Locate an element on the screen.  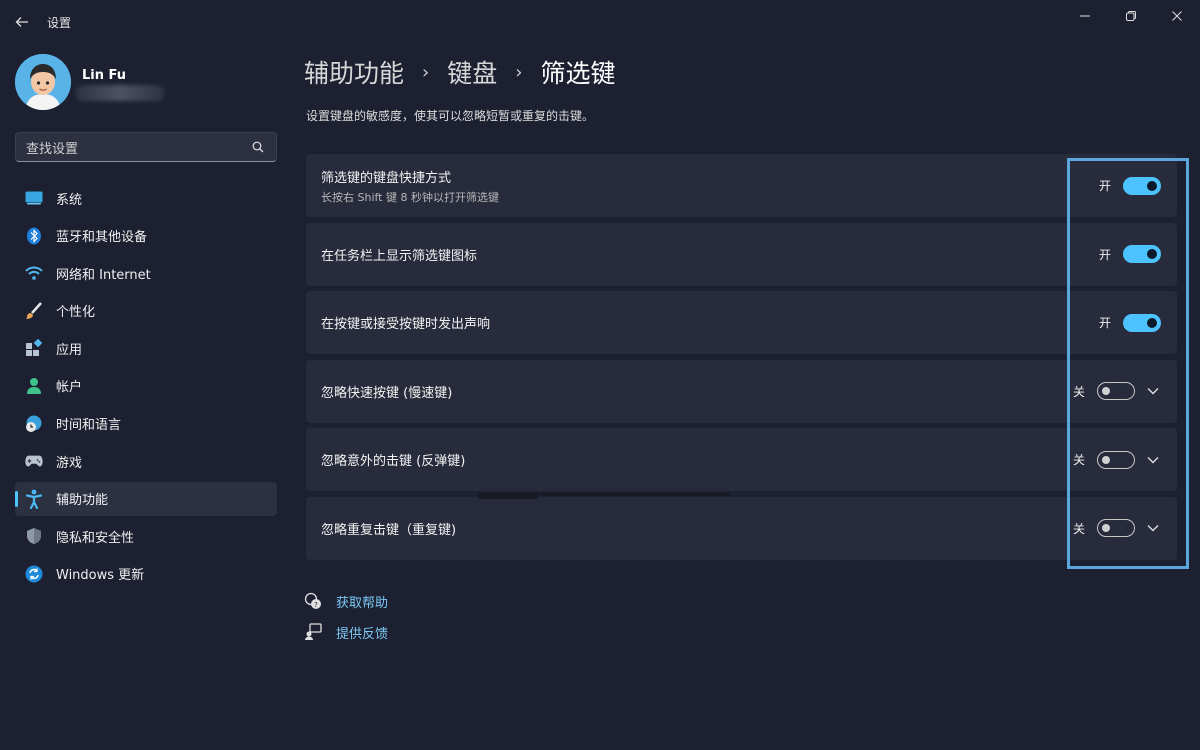
accessibility-icon is located at coordinates (34, 499).